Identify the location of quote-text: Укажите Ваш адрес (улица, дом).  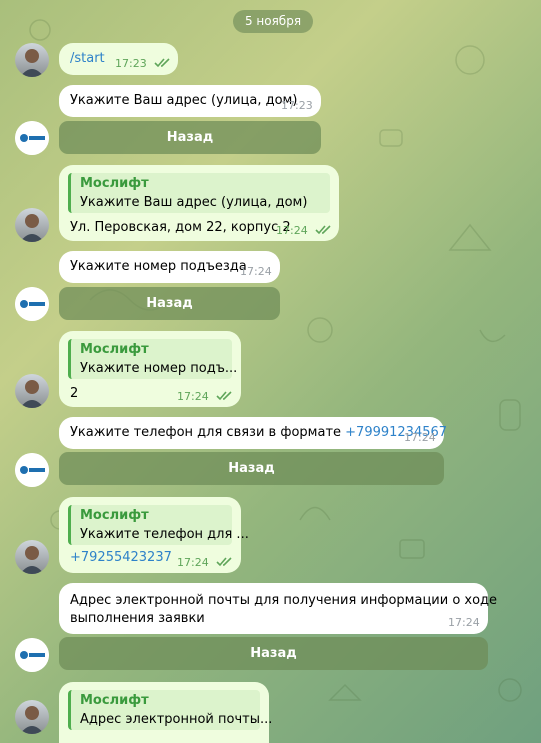
(194, 202).